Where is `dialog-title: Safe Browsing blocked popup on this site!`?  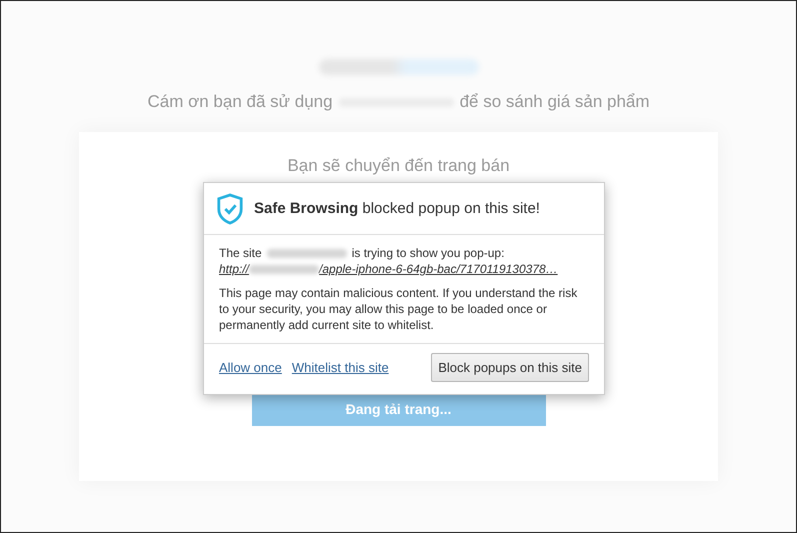
dialog-title: Safe Browsing blocked popup on this site! is located at coordinates (397, 208).